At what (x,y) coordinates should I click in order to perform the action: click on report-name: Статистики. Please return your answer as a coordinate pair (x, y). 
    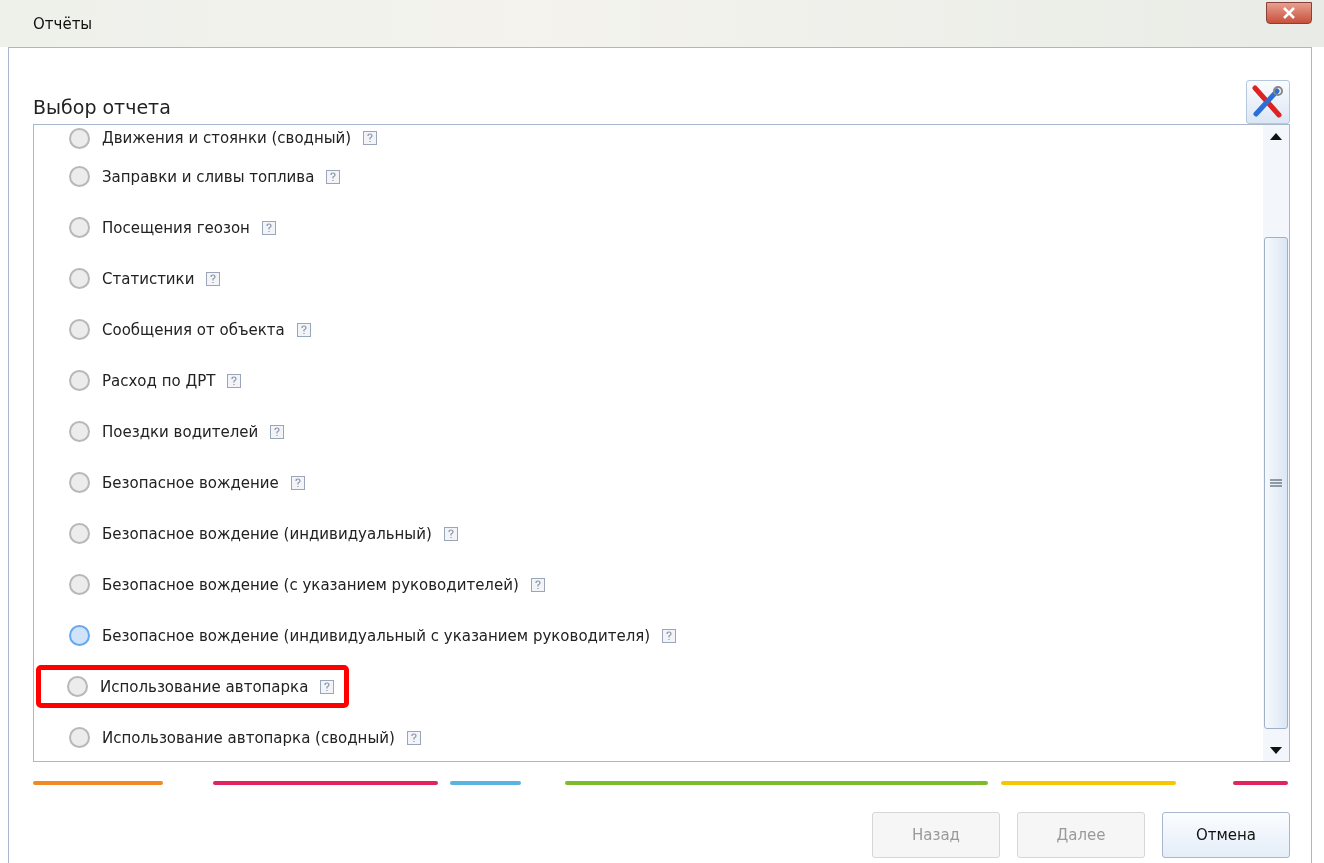
    Looking at the image, I should click on (148, 278).